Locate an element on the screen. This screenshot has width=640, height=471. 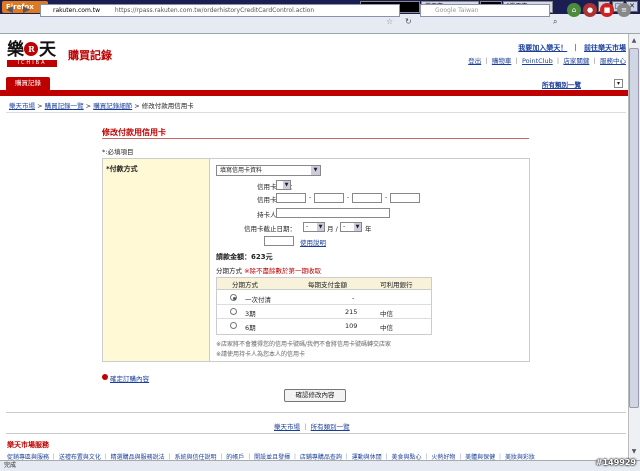
confirm-button: 確認修改內容 is located at coordinates (315, 395).